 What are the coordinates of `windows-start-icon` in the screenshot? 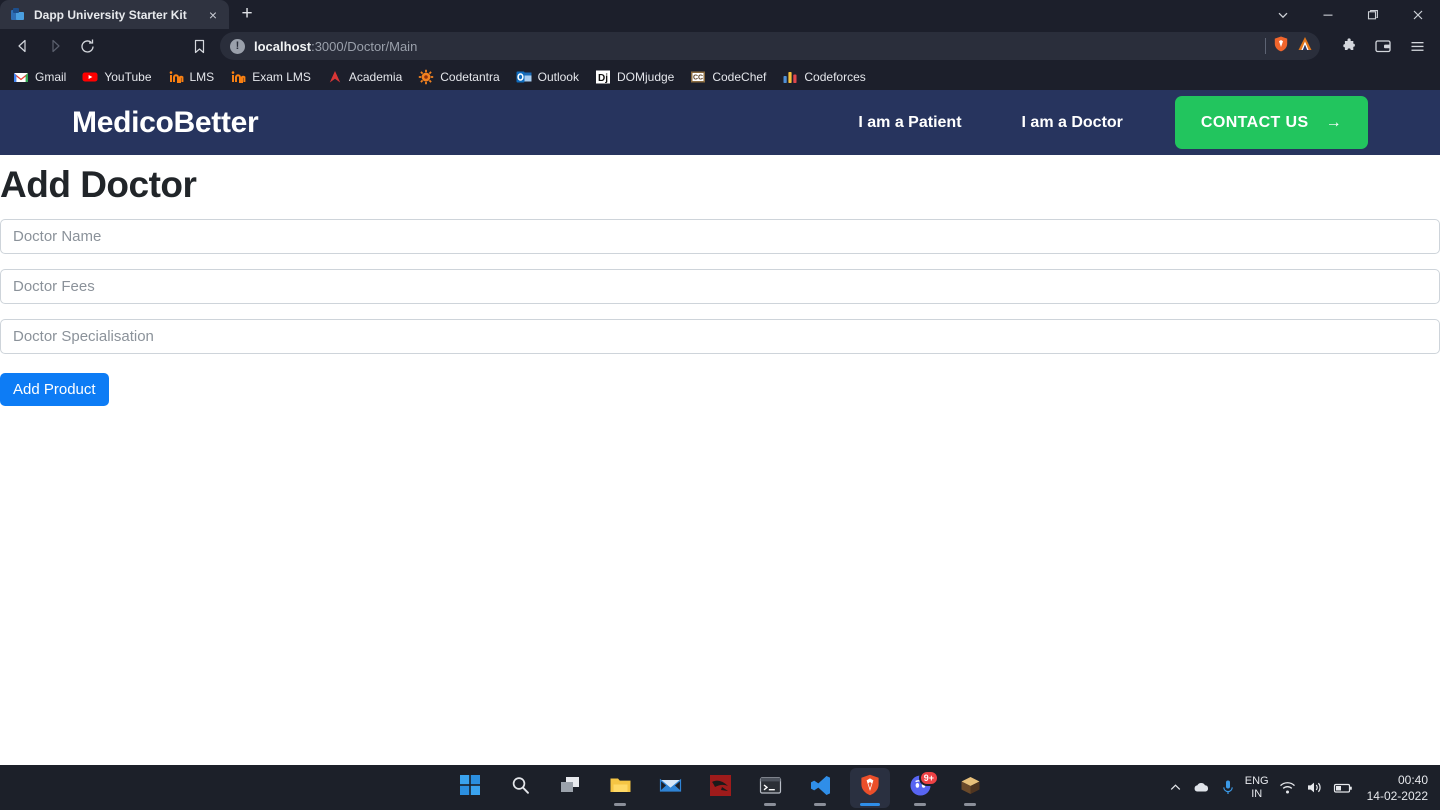 It's located at (470, 787).